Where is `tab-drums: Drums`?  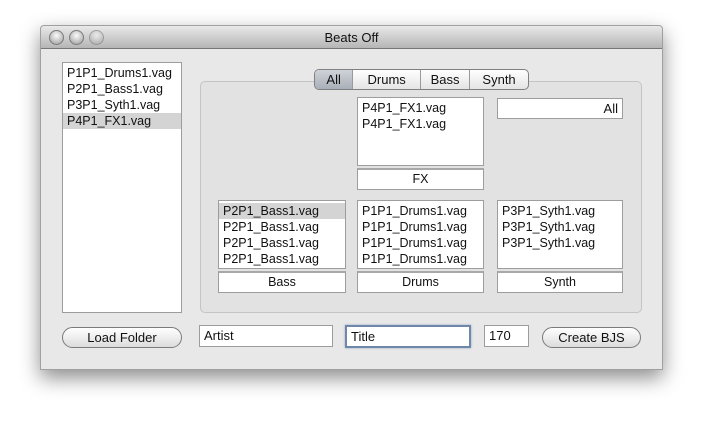
tab-drums: Drums is located at coordinates (387, 79).